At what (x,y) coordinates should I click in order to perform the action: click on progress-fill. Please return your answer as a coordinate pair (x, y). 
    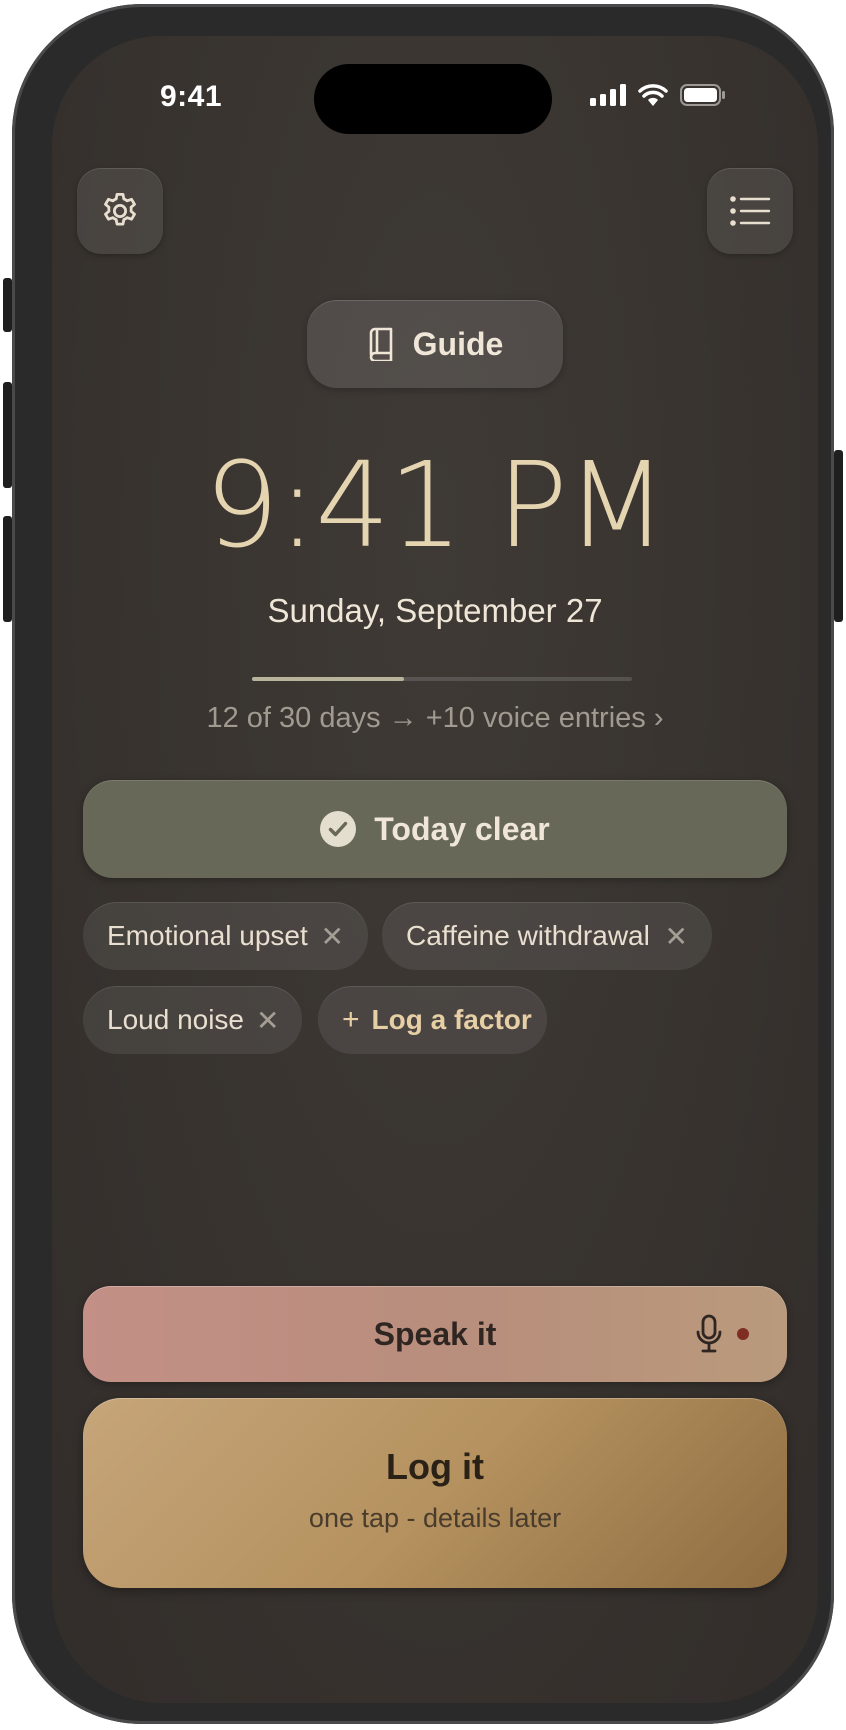
    Looking at the image, I should click on (328, 679).